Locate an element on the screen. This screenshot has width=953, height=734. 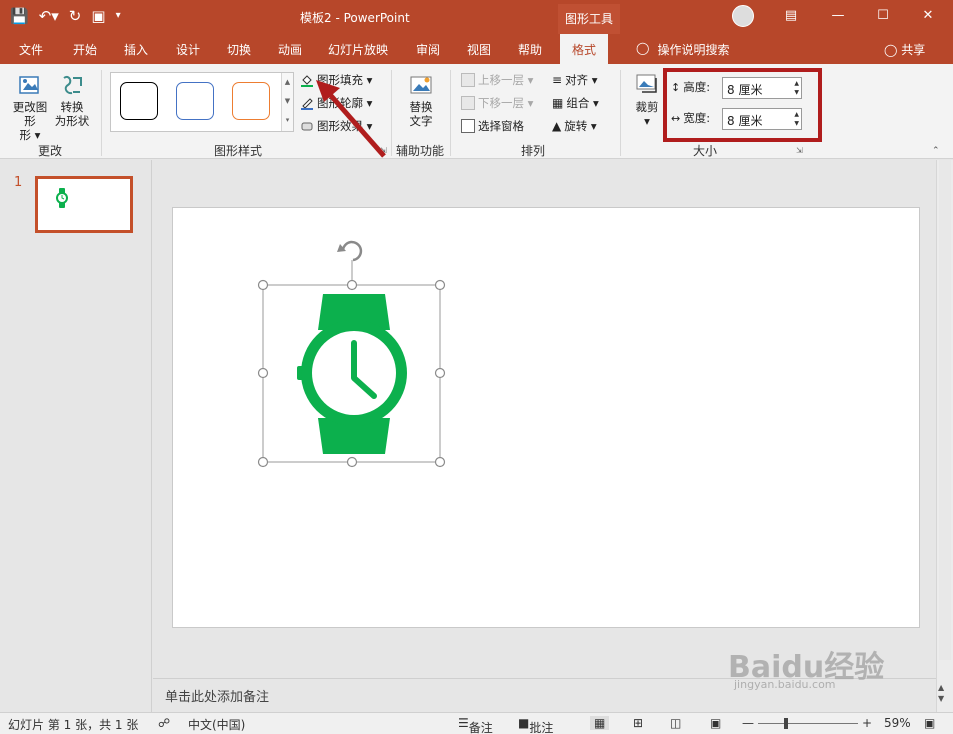
tab-insert: 插入 is located at coordinates (136, 49).